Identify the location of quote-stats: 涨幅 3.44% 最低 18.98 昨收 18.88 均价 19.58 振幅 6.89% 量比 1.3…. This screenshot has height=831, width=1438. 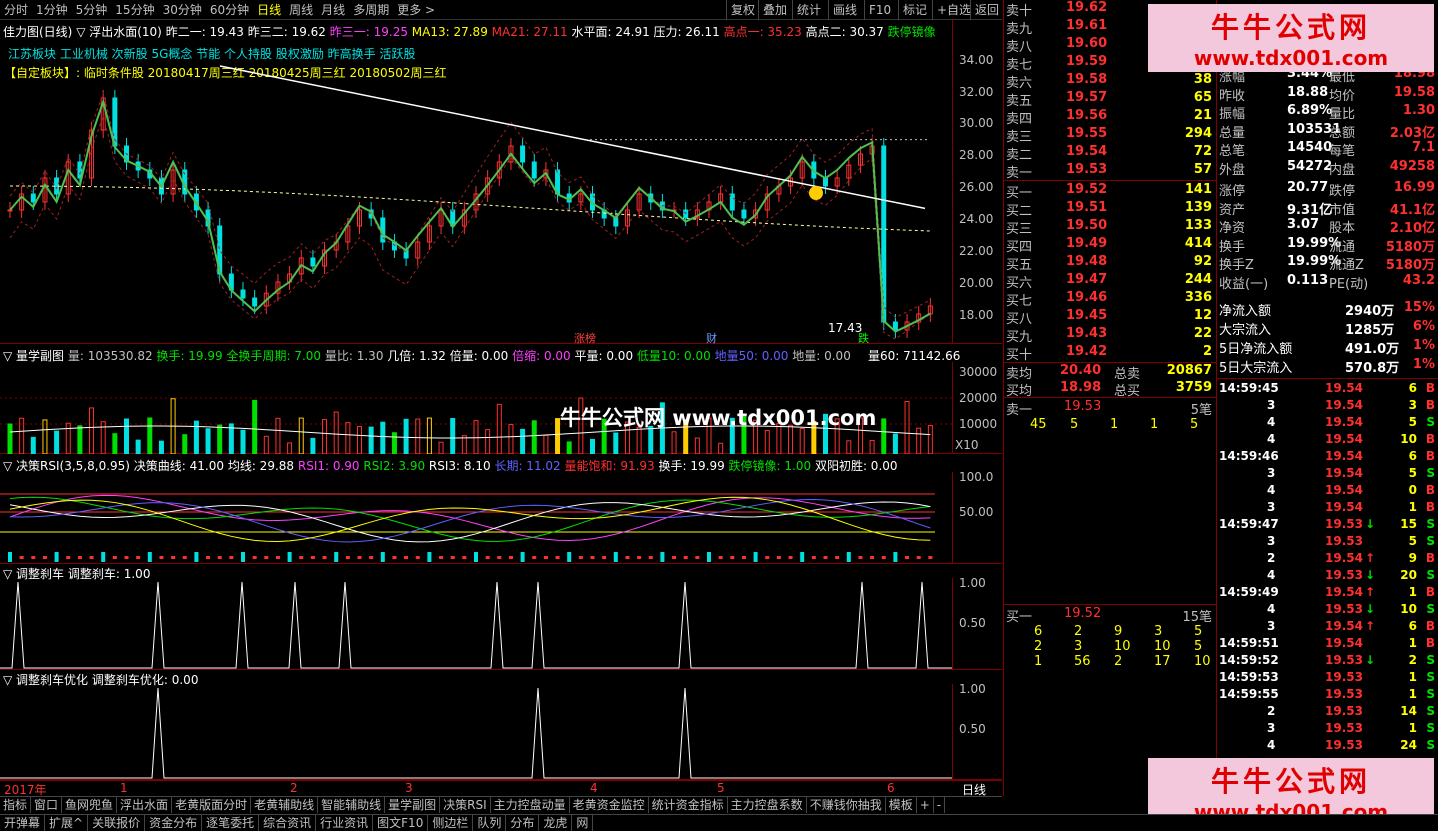
(1327, 398).